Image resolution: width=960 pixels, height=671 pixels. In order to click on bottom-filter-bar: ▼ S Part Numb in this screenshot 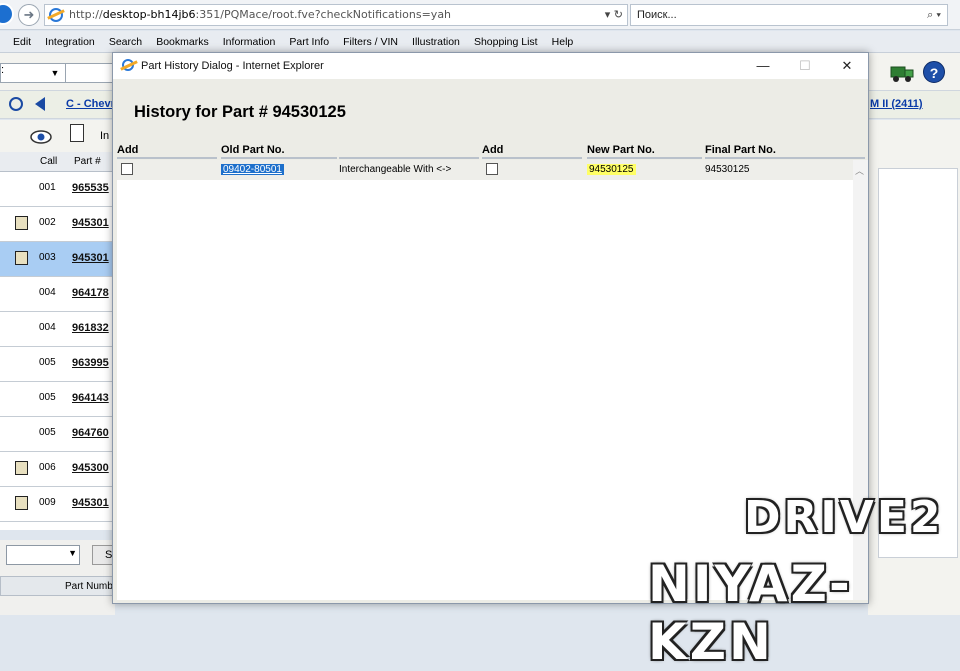, I will do `click(61, 577)`.